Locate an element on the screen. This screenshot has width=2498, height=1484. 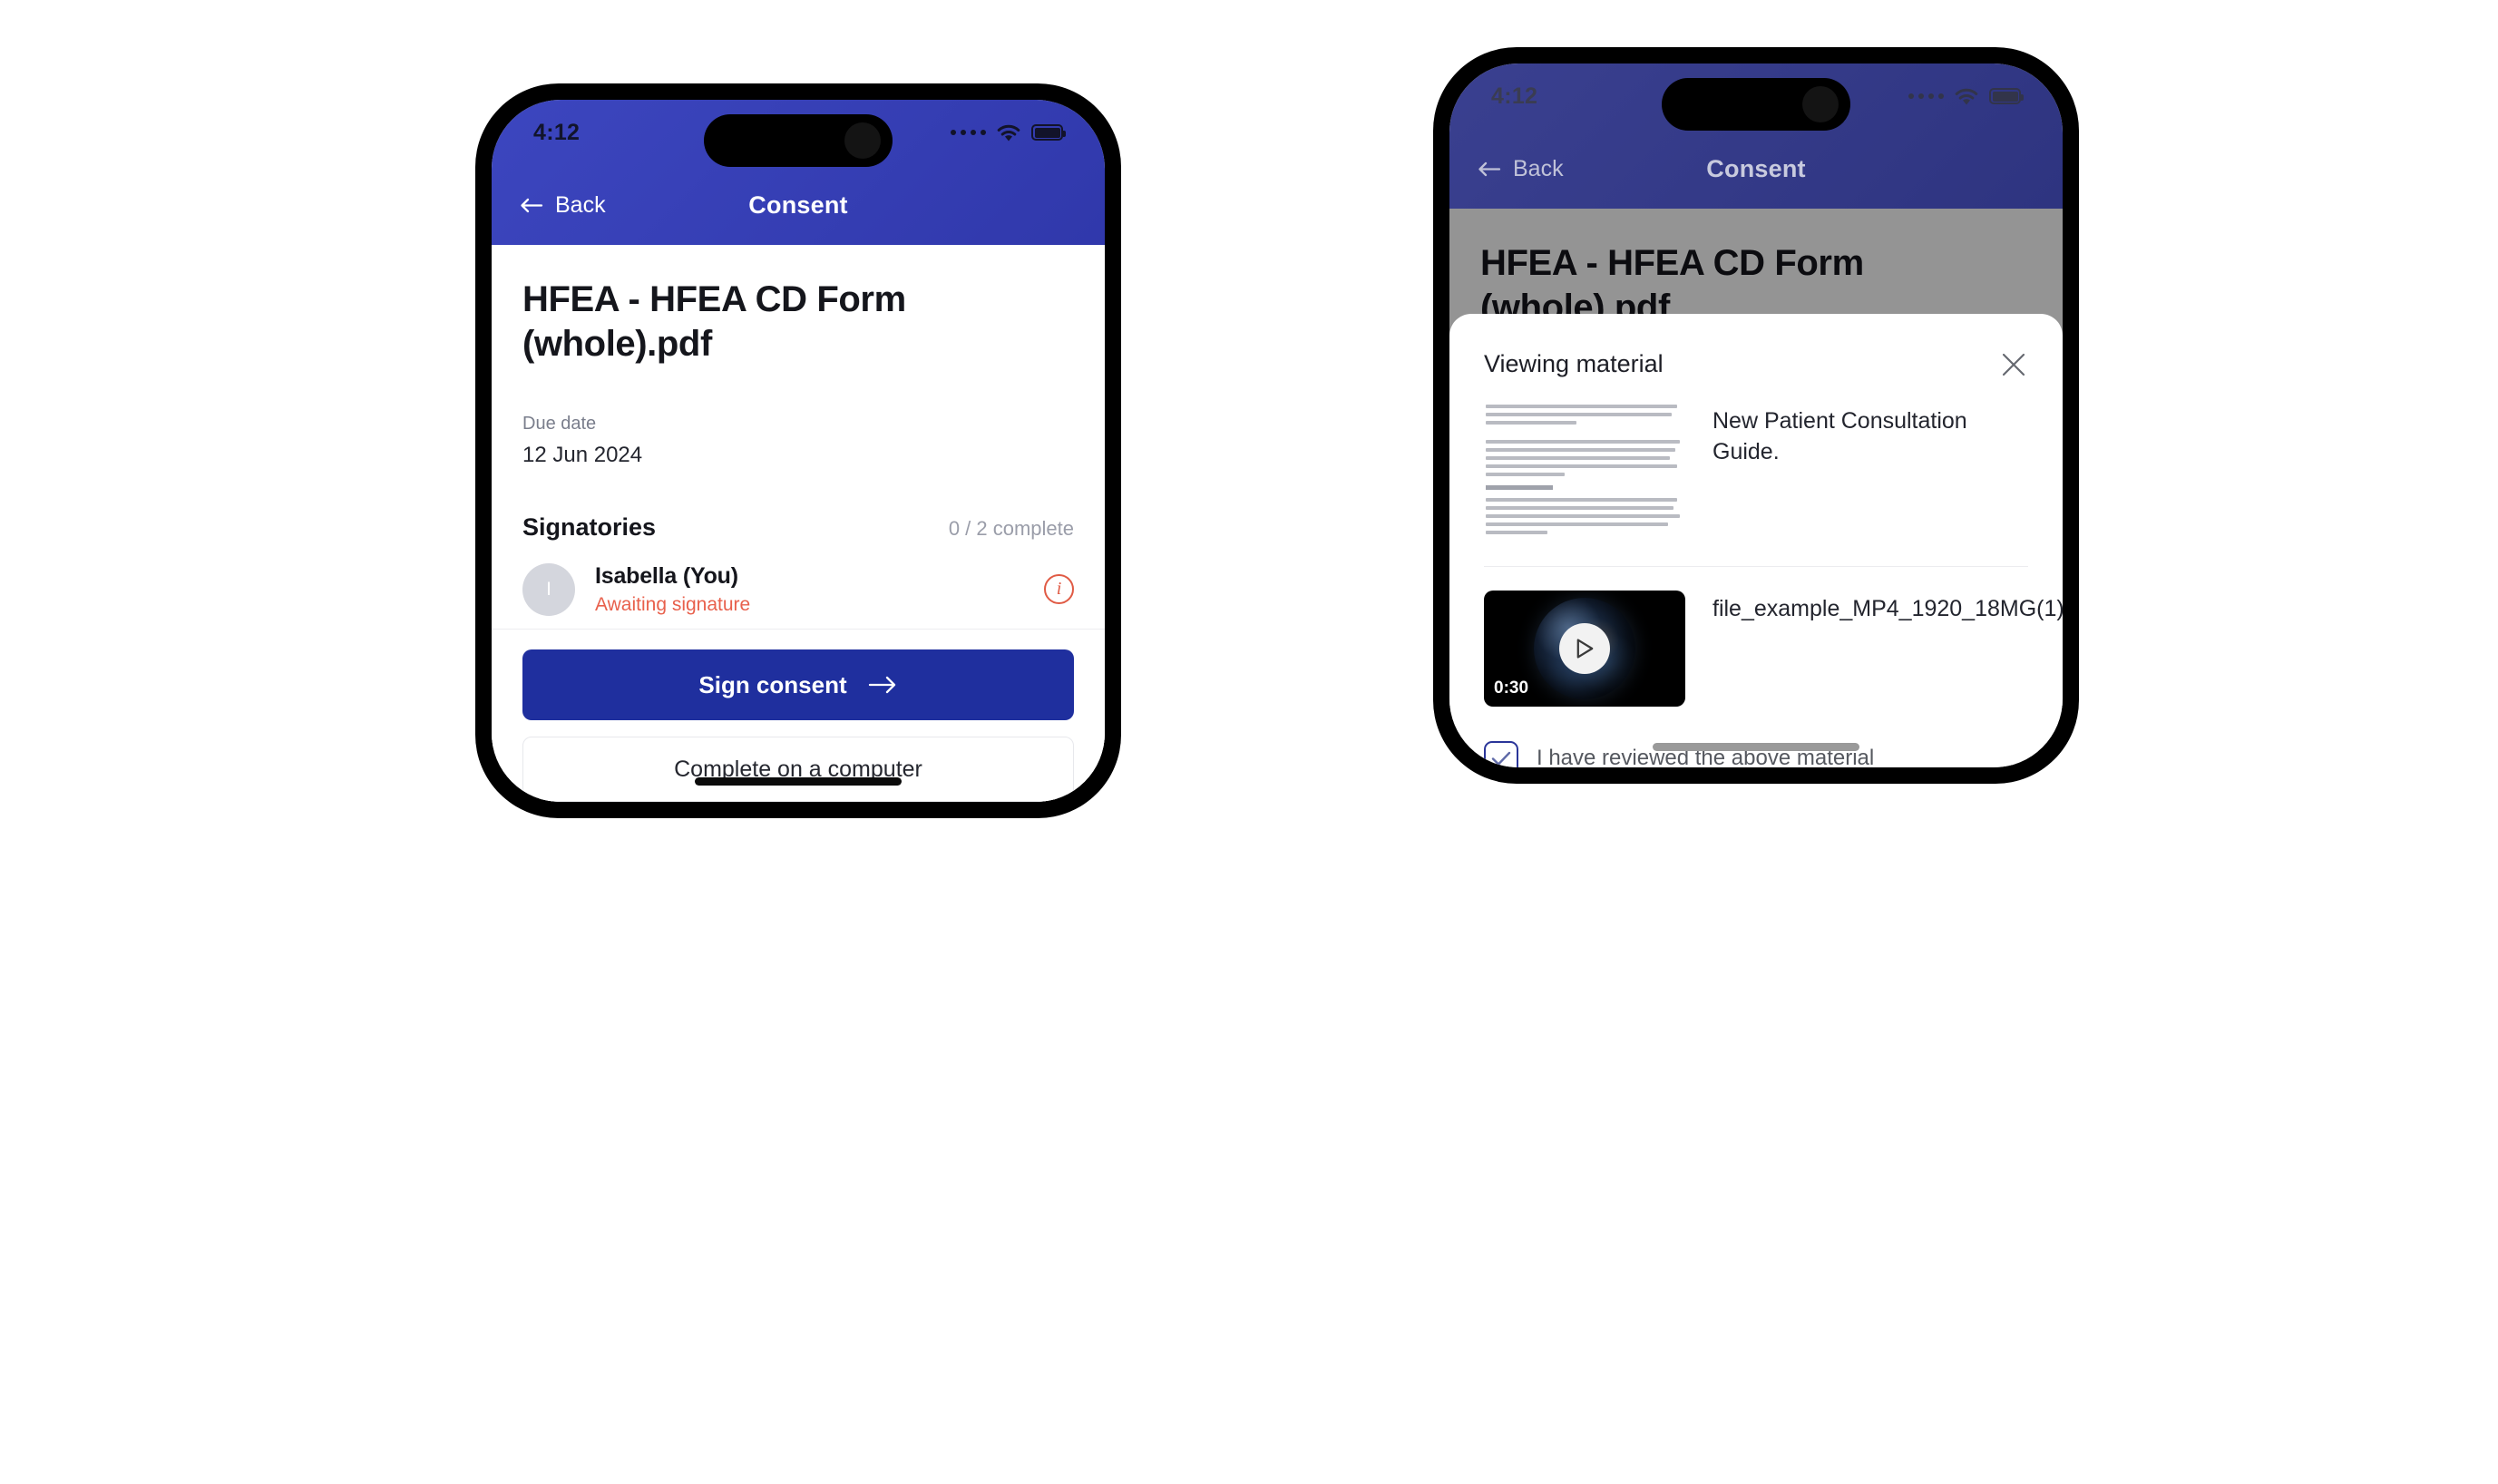
signatories-progress: 0 / 2 complete is located at coordinates (1011, 528).